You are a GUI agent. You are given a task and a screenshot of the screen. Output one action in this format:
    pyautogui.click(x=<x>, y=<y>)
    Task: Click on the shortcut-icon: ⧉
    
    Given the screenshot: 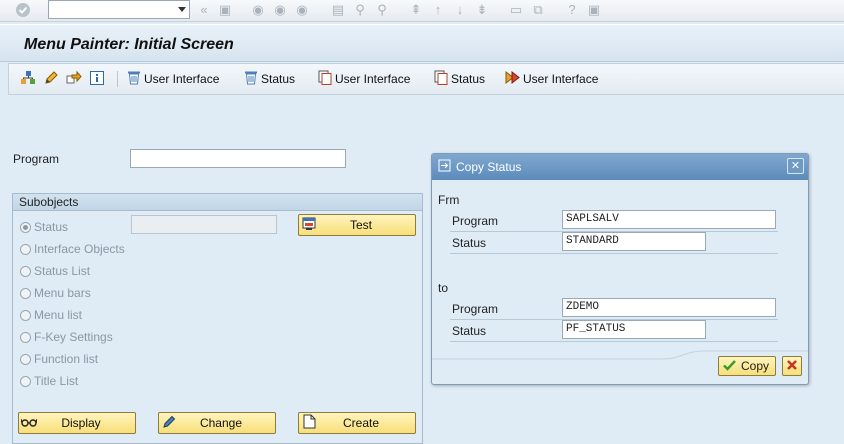 What is the action you would take?
    pyautogui.click(x=538, y=10)
    